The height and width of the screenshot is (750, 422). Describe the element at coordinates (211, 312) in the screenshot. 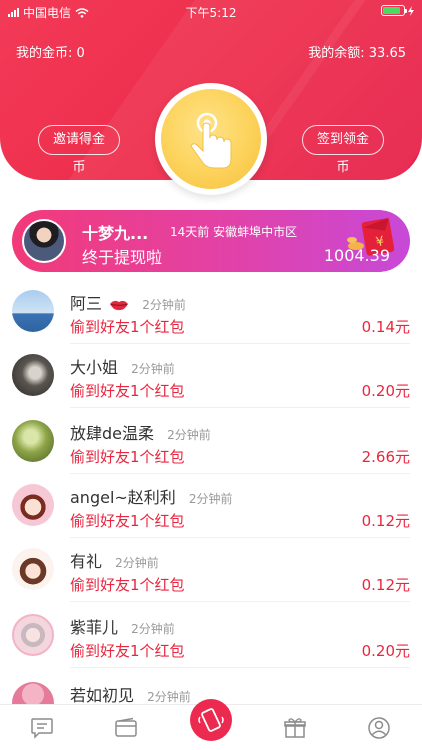

I see `list-item: 阿三 2分钟前 偷到好友1个红包 0.14元` at that location.